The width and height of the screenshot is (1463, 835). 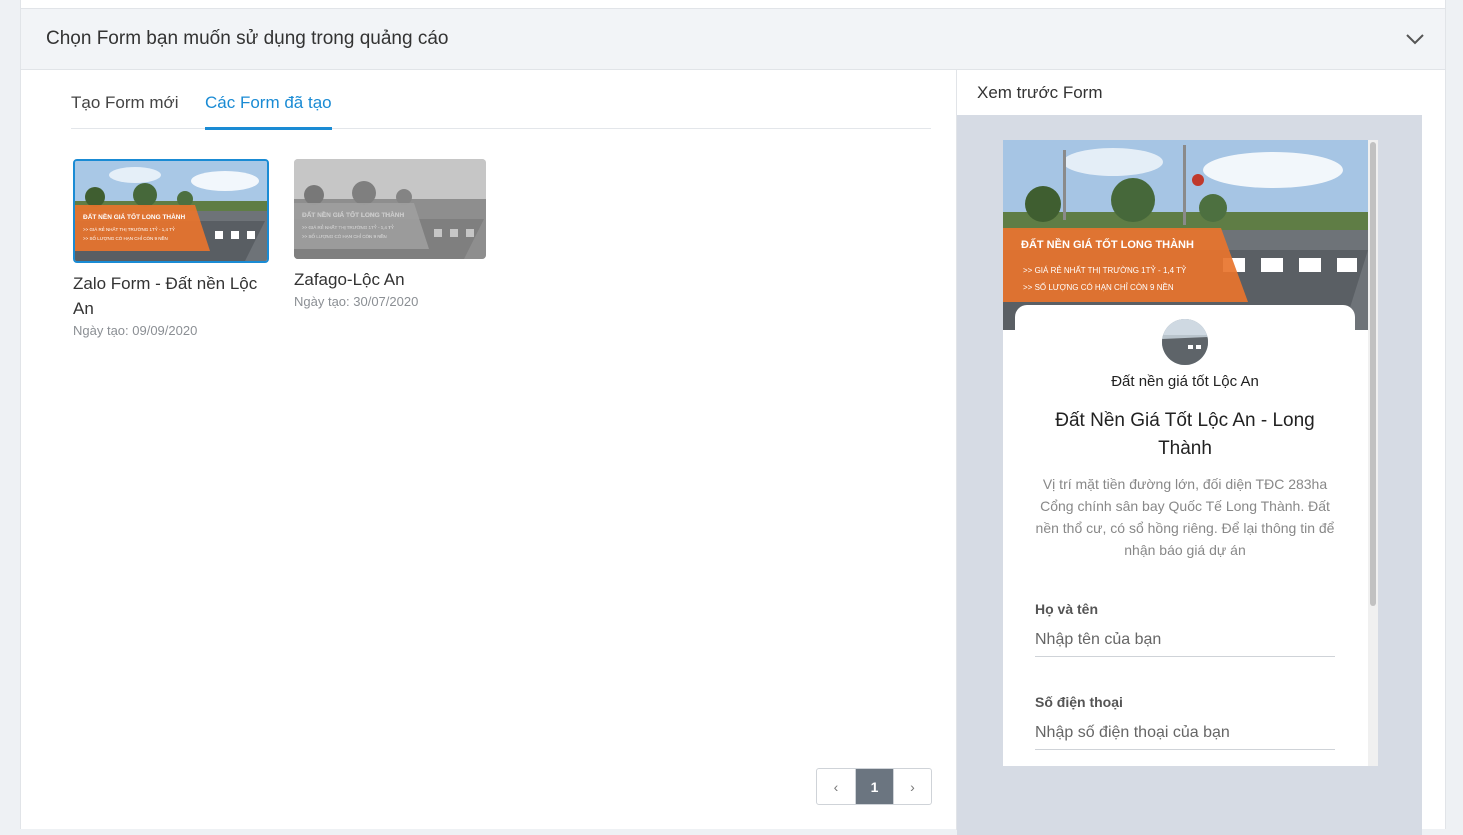 I want to click on phone-label: Số điện thoại, so click(x=1079, y=702).